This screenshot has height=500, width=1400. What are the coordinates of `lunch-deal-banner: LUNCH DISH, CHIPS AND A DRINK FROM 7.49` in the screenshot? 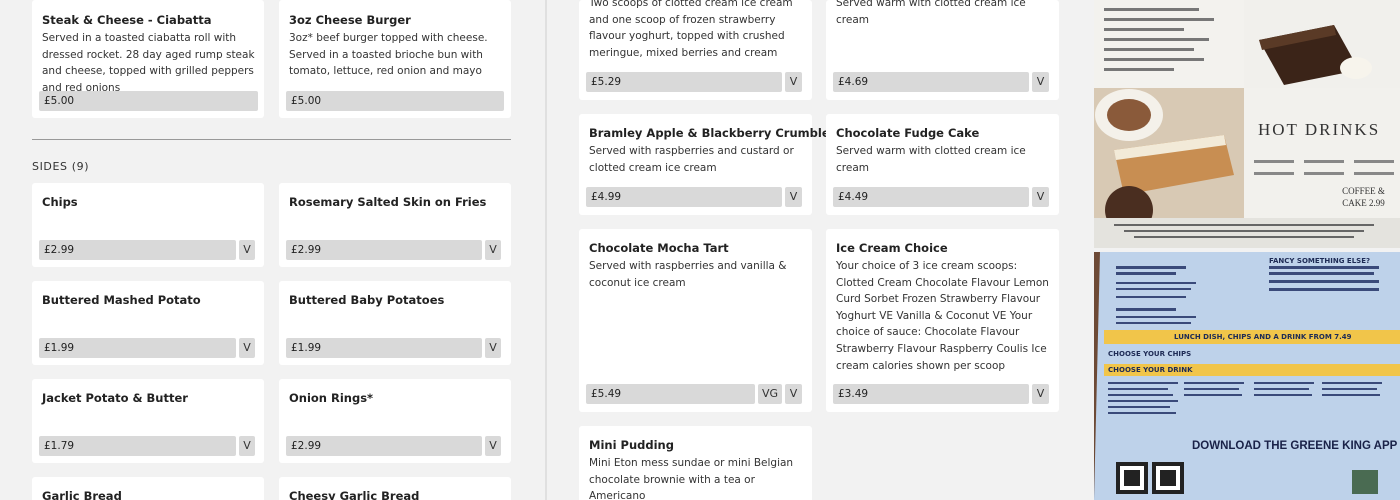 It's located at (1263, 337).